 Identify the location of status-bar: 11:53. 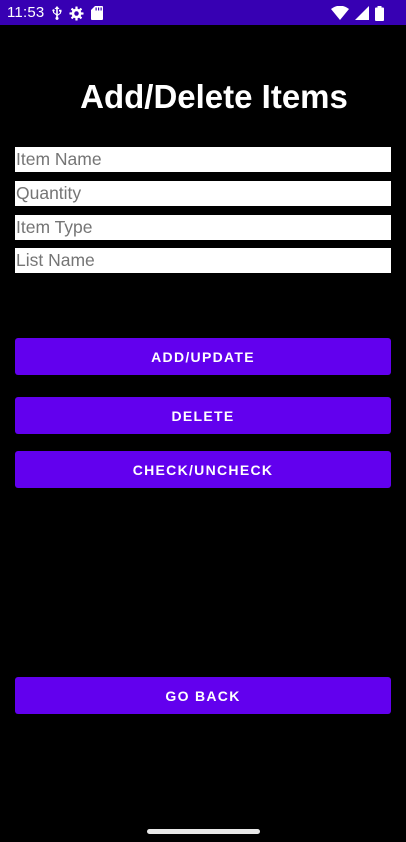
(203, 12).